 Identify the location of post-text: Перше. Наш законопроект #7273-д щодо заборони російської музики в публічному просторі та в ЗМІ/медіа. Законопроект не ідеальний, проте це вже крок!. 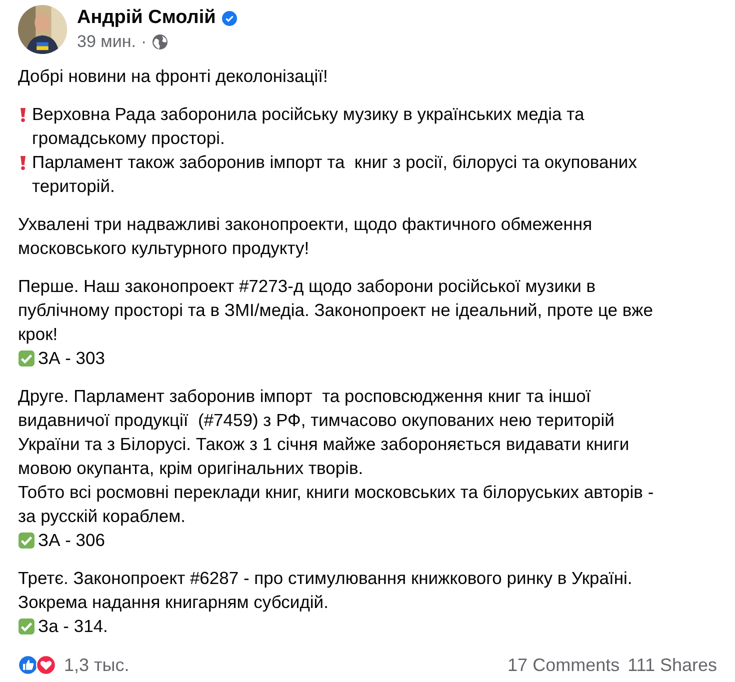
(335, 310).